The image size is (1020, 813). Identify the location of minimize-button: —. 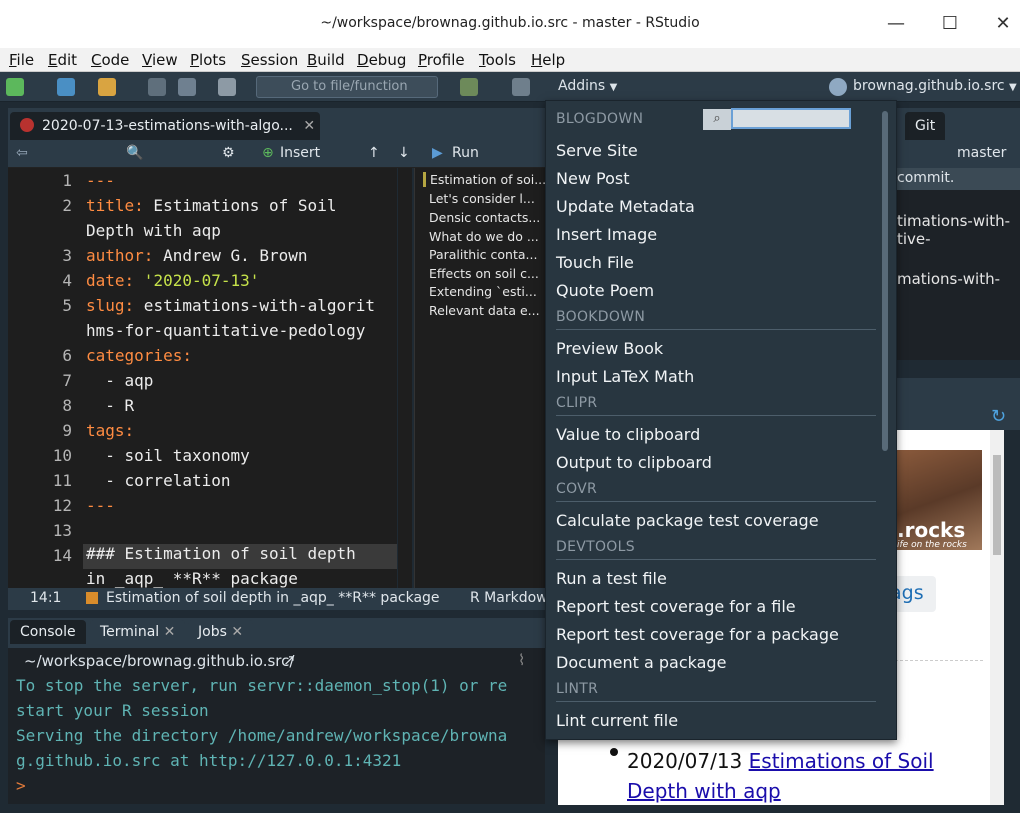
(896, 23).